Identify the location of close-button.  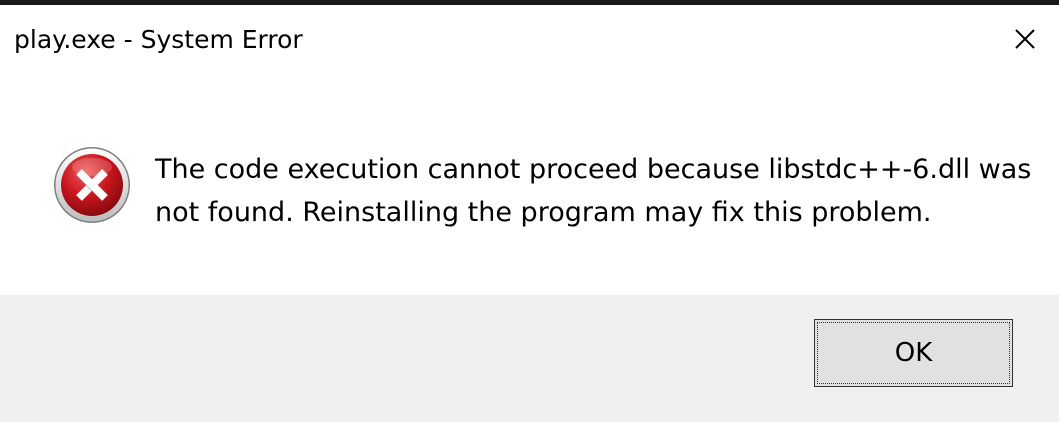
(1025, 39).